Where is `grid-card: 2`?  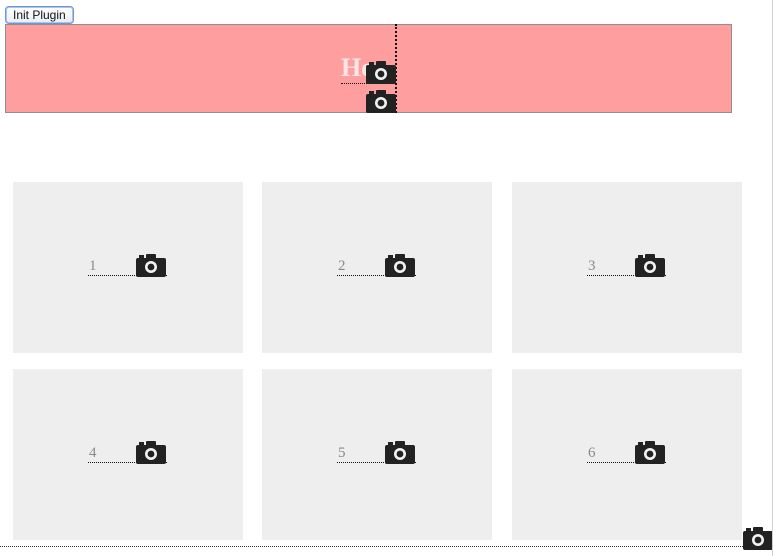
grid-card: 2 is located at coordinates (377, 267).